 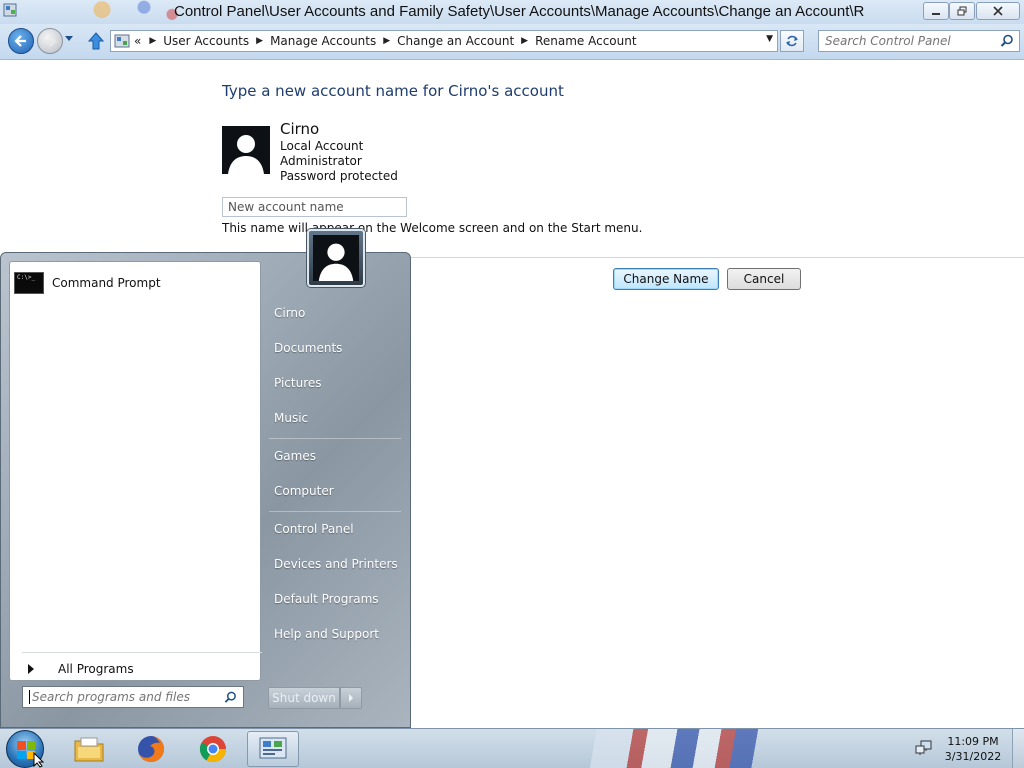 I want to click on user-picture, so click(x=336, y=258).